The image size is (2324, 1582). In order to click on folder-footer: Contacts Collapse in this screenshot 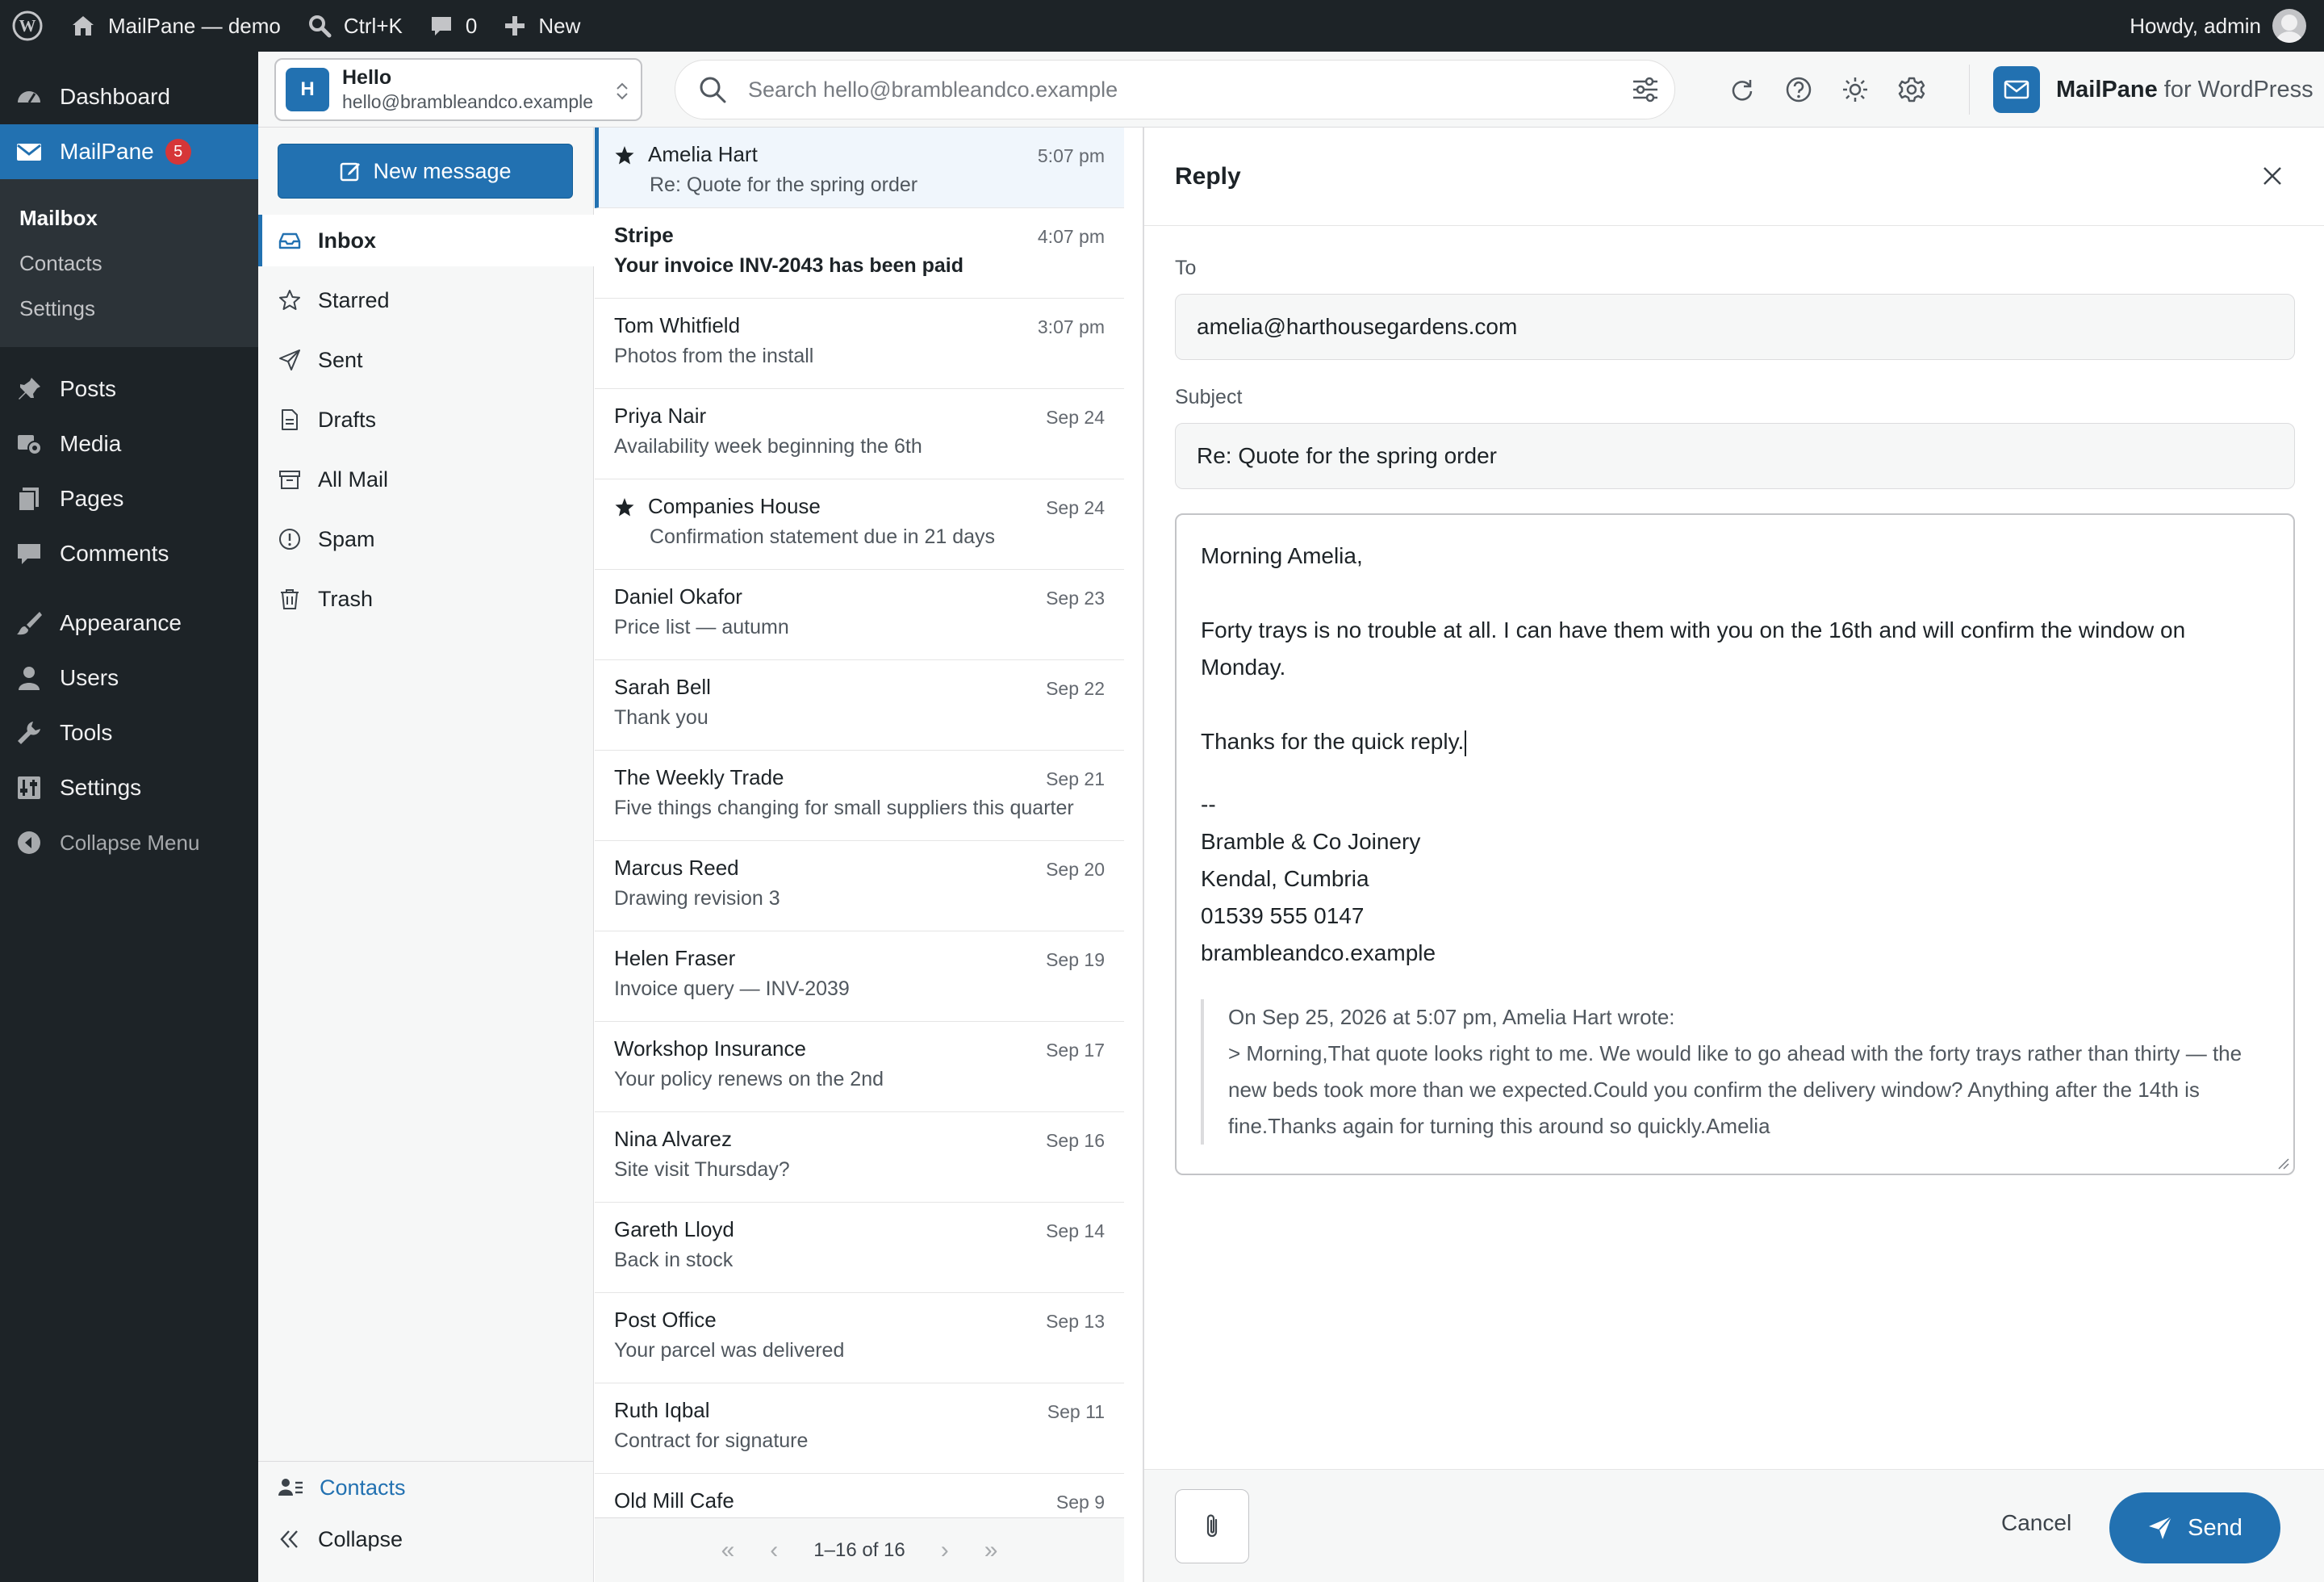, I will do `click(426, 1513)`.